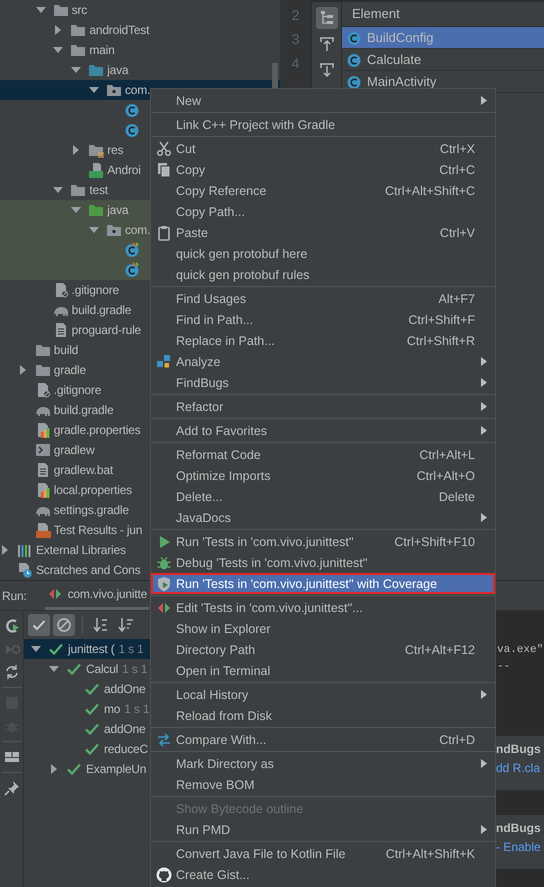  What do you see at coordinates (445, 475) in the screenshot?
I see `shortcut-label: Ctrl+Alt+O` at bounding box center [445, 475].